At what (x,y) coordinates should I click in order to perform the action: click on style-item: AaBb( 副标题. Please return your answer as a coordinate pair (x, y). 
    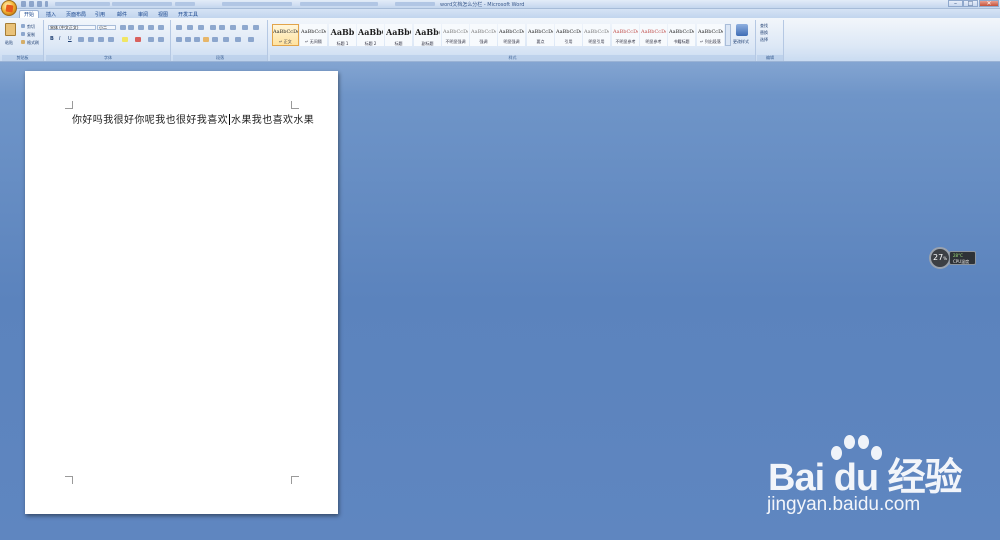
    Looking at the image, I should click on (427, 35).